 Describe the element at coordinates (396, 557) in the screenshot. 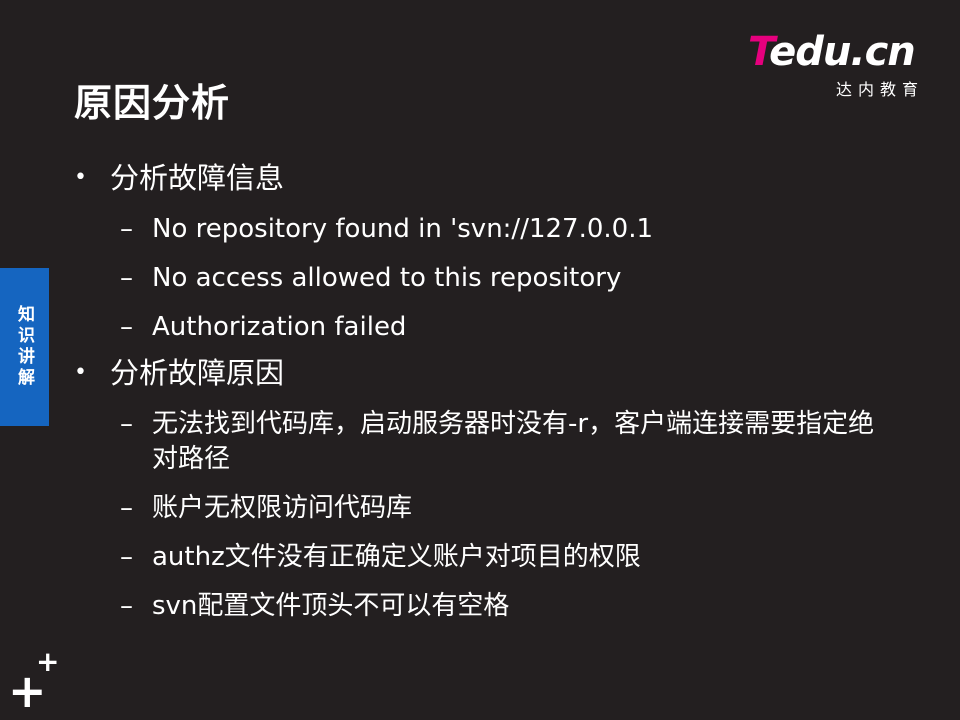

I see `list-item-text: authz文件没有正确定义账户对项目的权限` at that location.